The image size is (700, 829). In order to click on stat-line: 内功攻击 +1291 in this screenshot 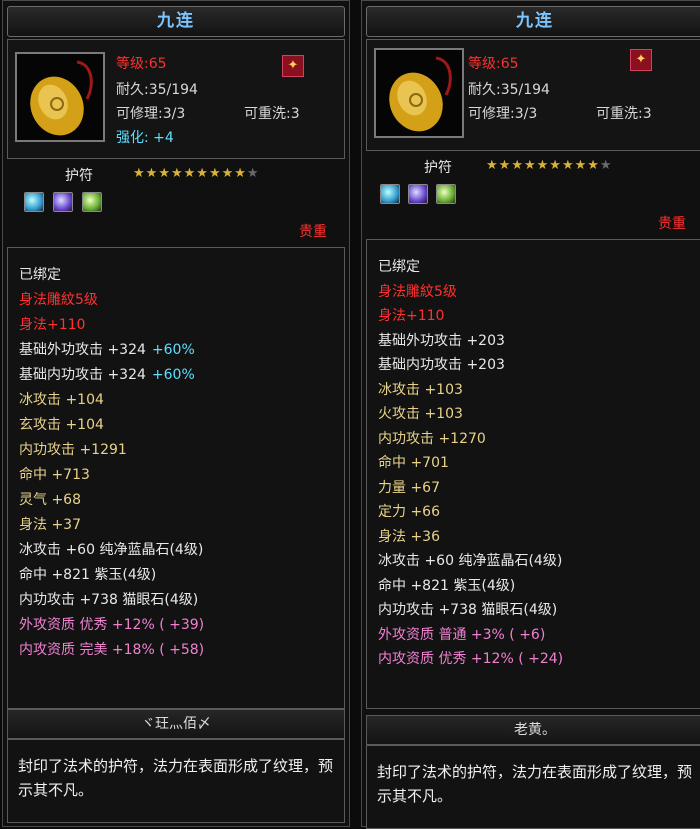, I will do `click(73, 449)`.